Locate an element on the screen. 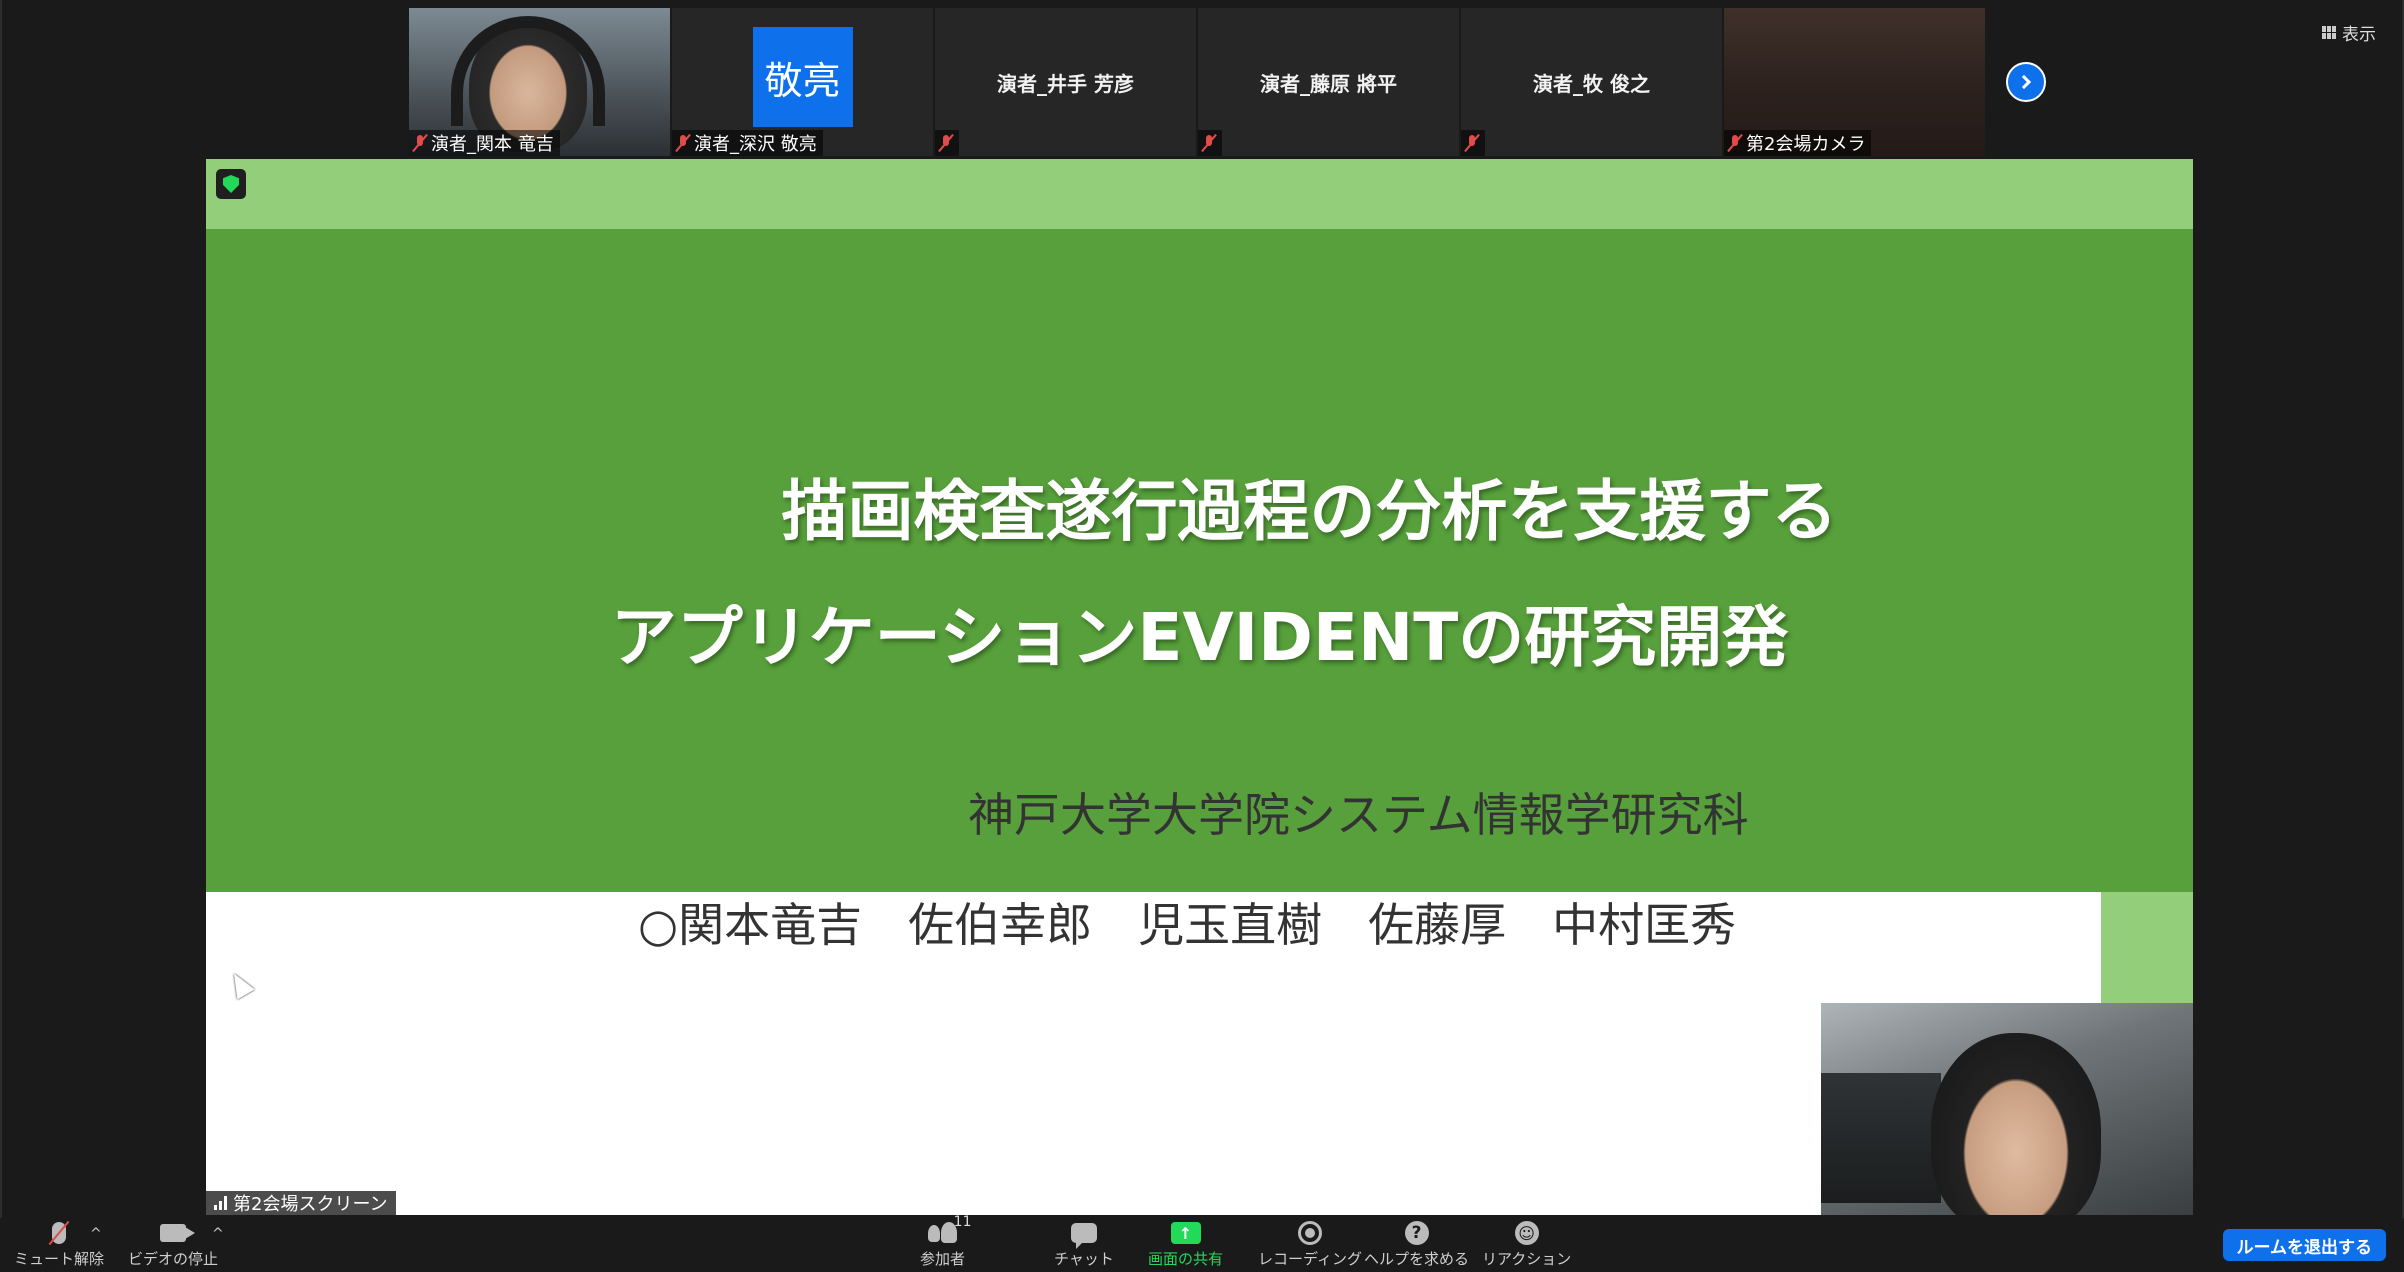  stop-video-button: ビデオの停止 is located at coordinates (173, 1244).